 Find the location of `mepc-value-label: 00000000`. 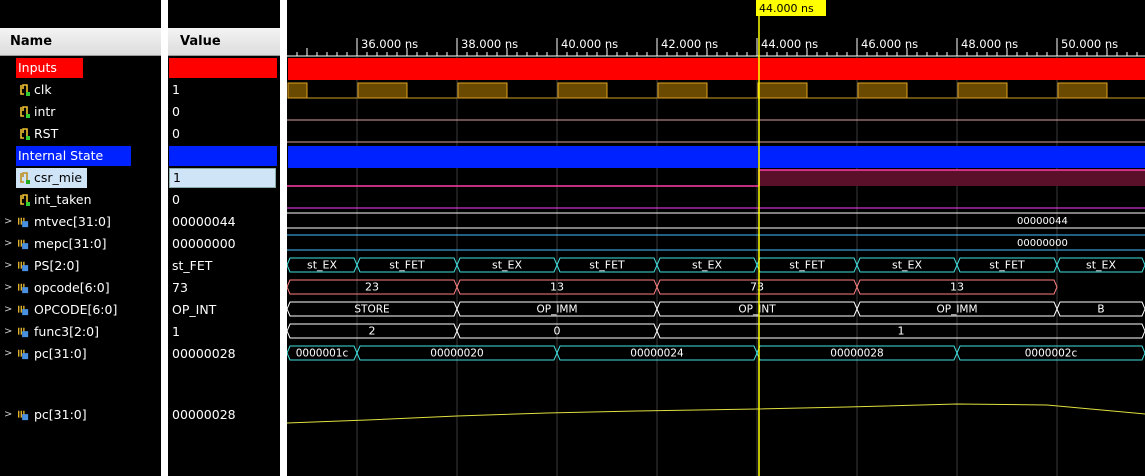

mepc-value-label: 00000000 is located at coordinates (1042, 243).